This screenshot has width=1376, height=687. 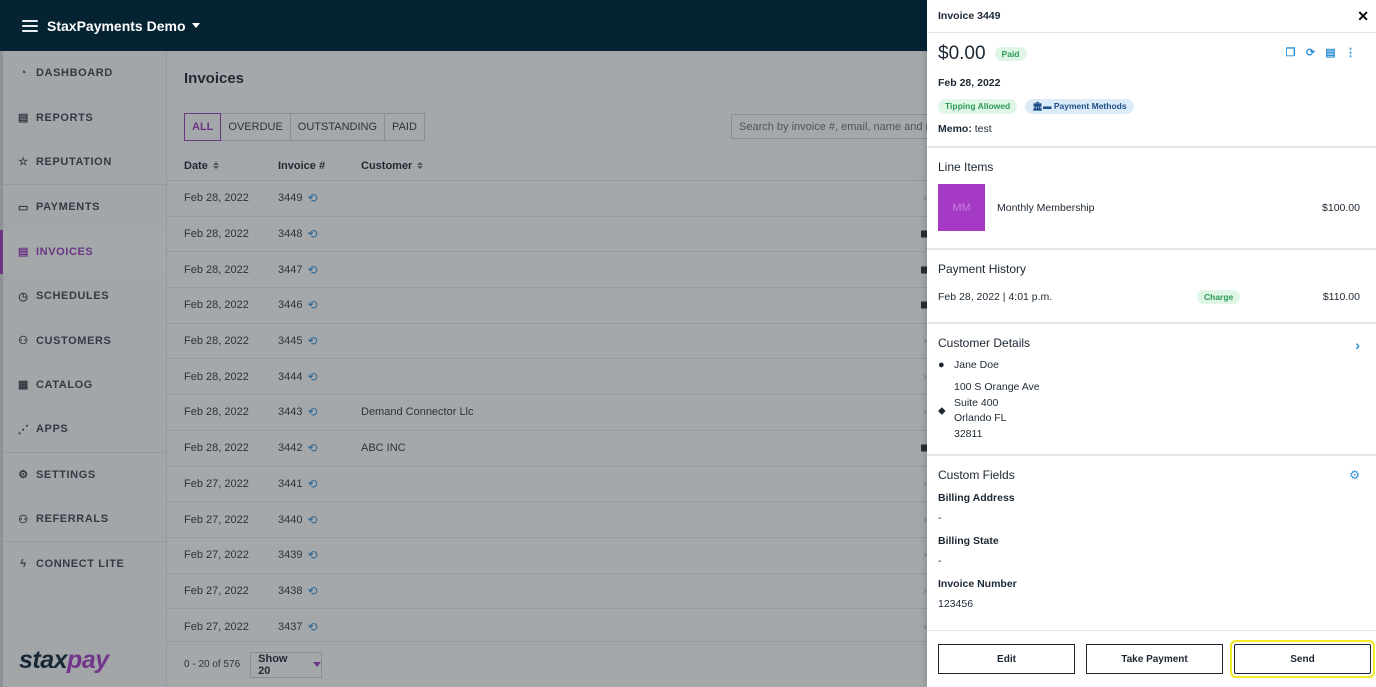 I want to click on customer-column-header: Customer, so click(x=392, y=166).